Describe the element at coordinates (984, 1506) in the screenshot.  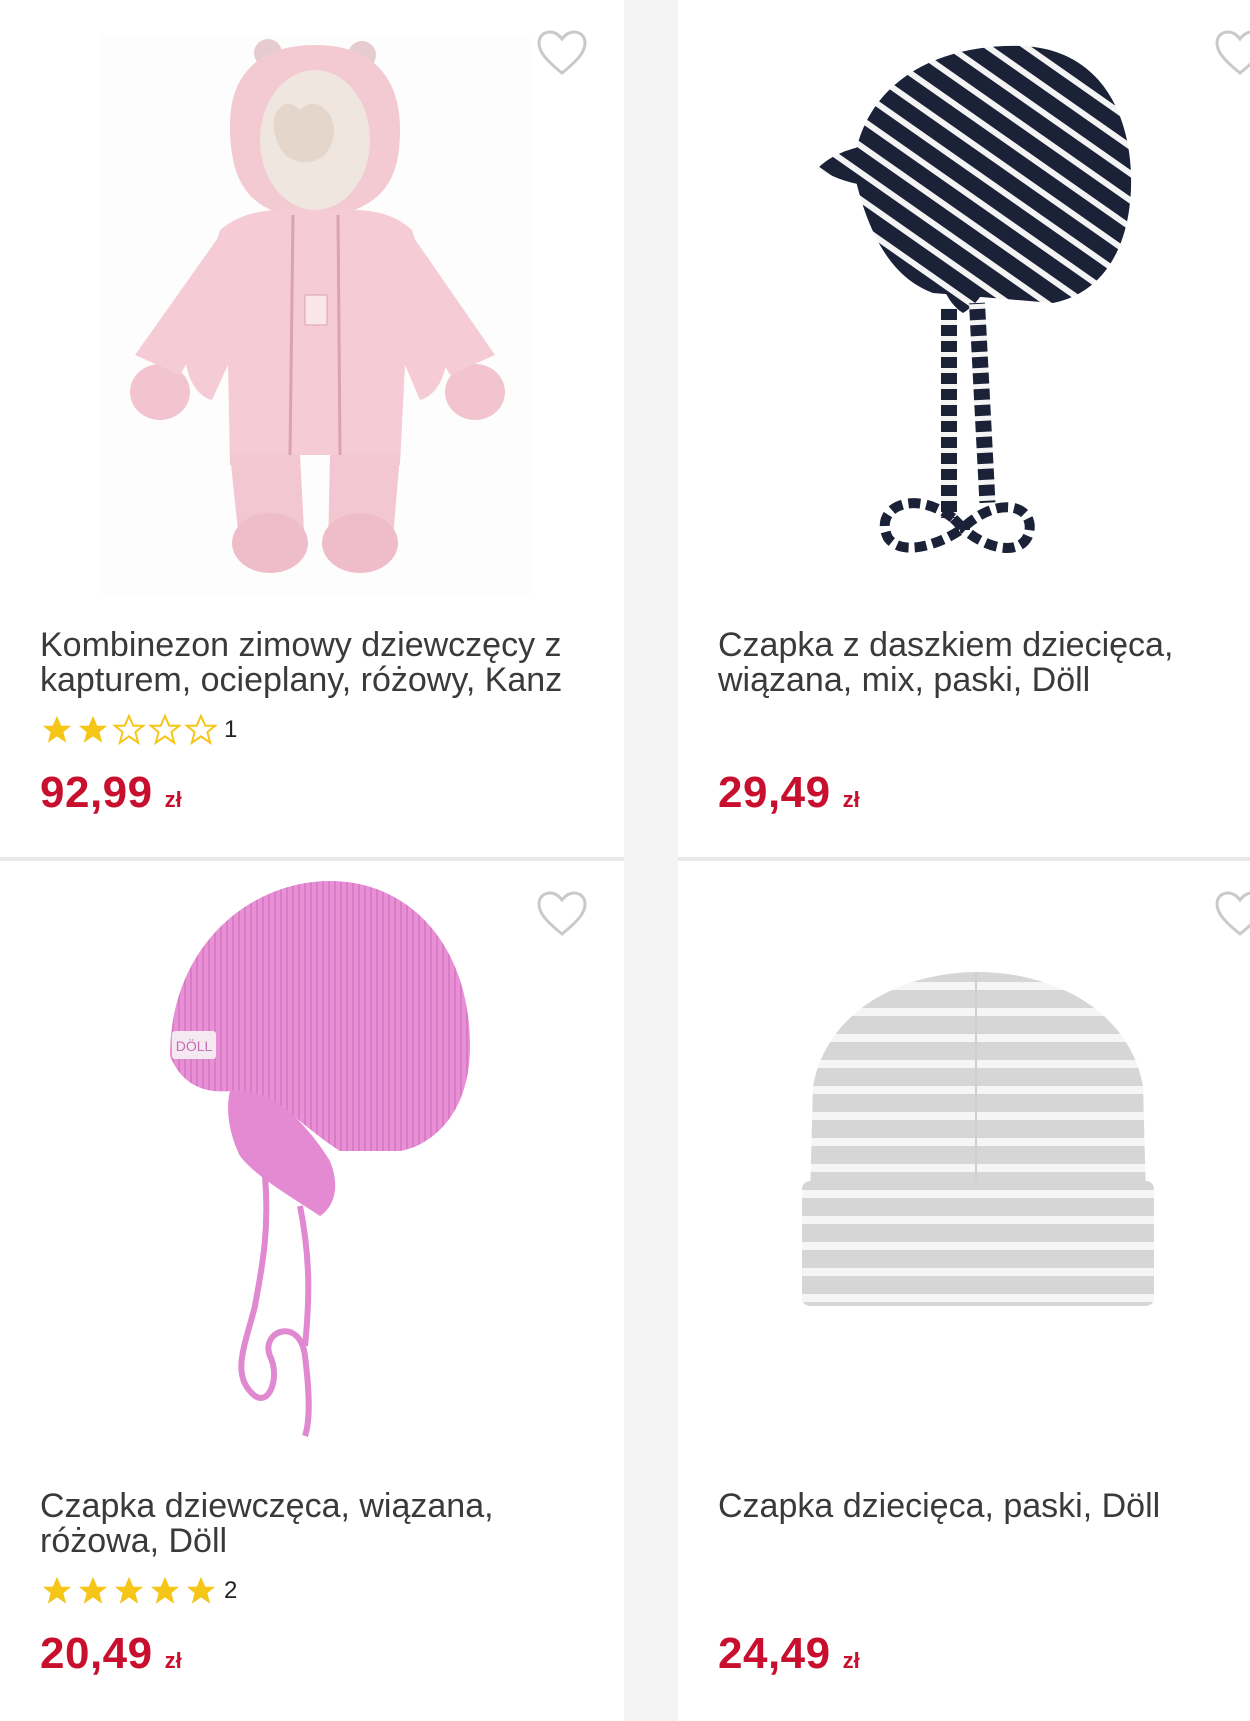
I see `product-title: Czapka dziecięca, paski, Döll` at that location.